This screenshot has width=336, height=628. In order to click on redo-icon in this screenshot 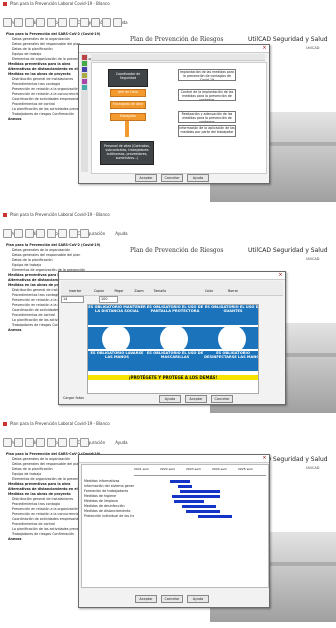, I will do `click(95, 22)`.